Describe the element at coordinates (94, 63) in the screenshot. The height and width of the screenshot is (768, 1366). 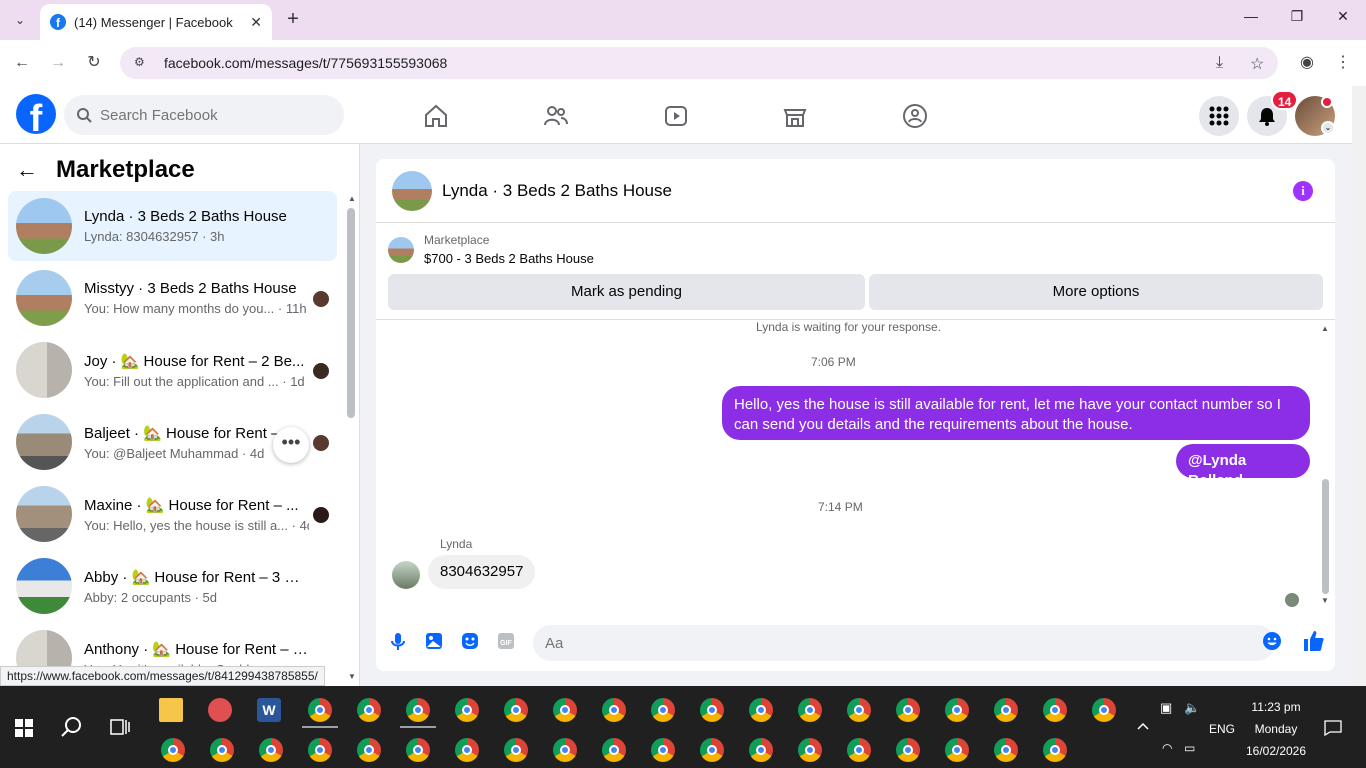
I see `reload-icon: ↻` at that location.